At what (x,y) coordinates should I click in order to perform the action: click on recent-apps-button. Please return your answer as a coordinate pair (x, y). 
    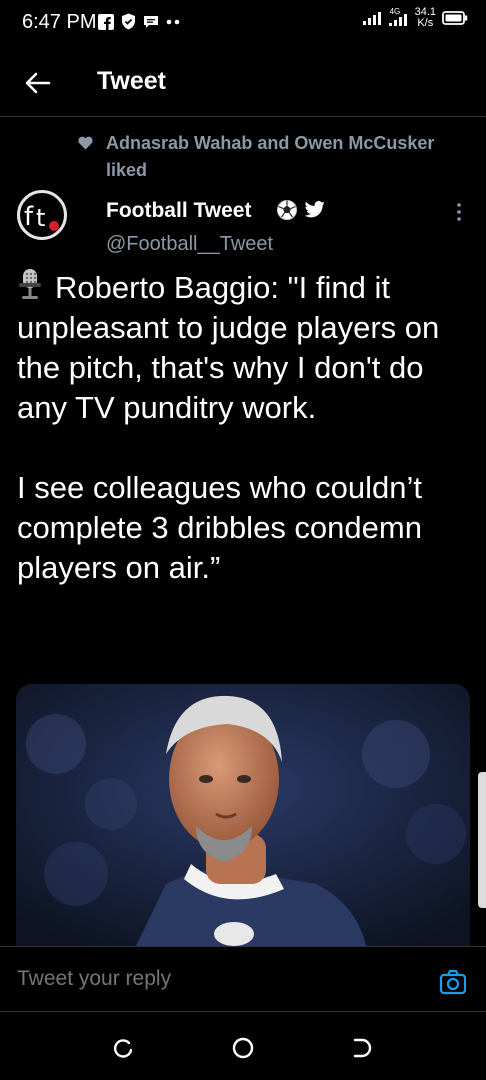
    Looking at the image, I should click on (124, 1048).